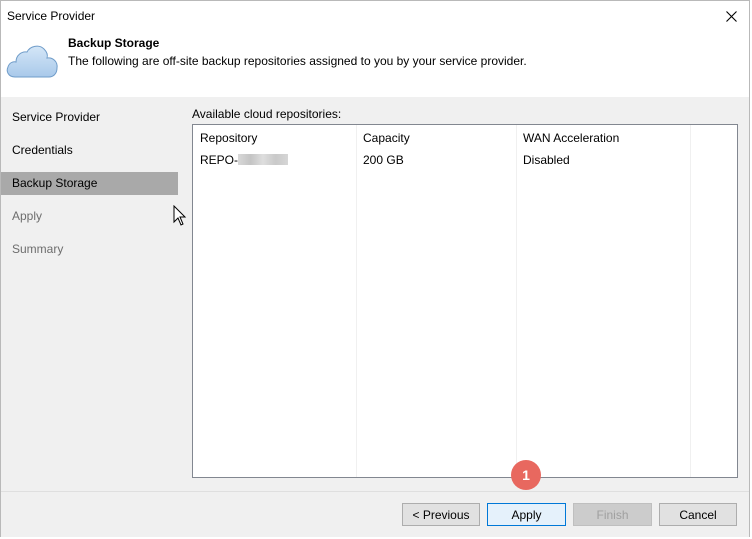 The width and height of the screenshot is (752, 539). I want to click on sidebar-item-credentials: Credentials, so click(89, 150).